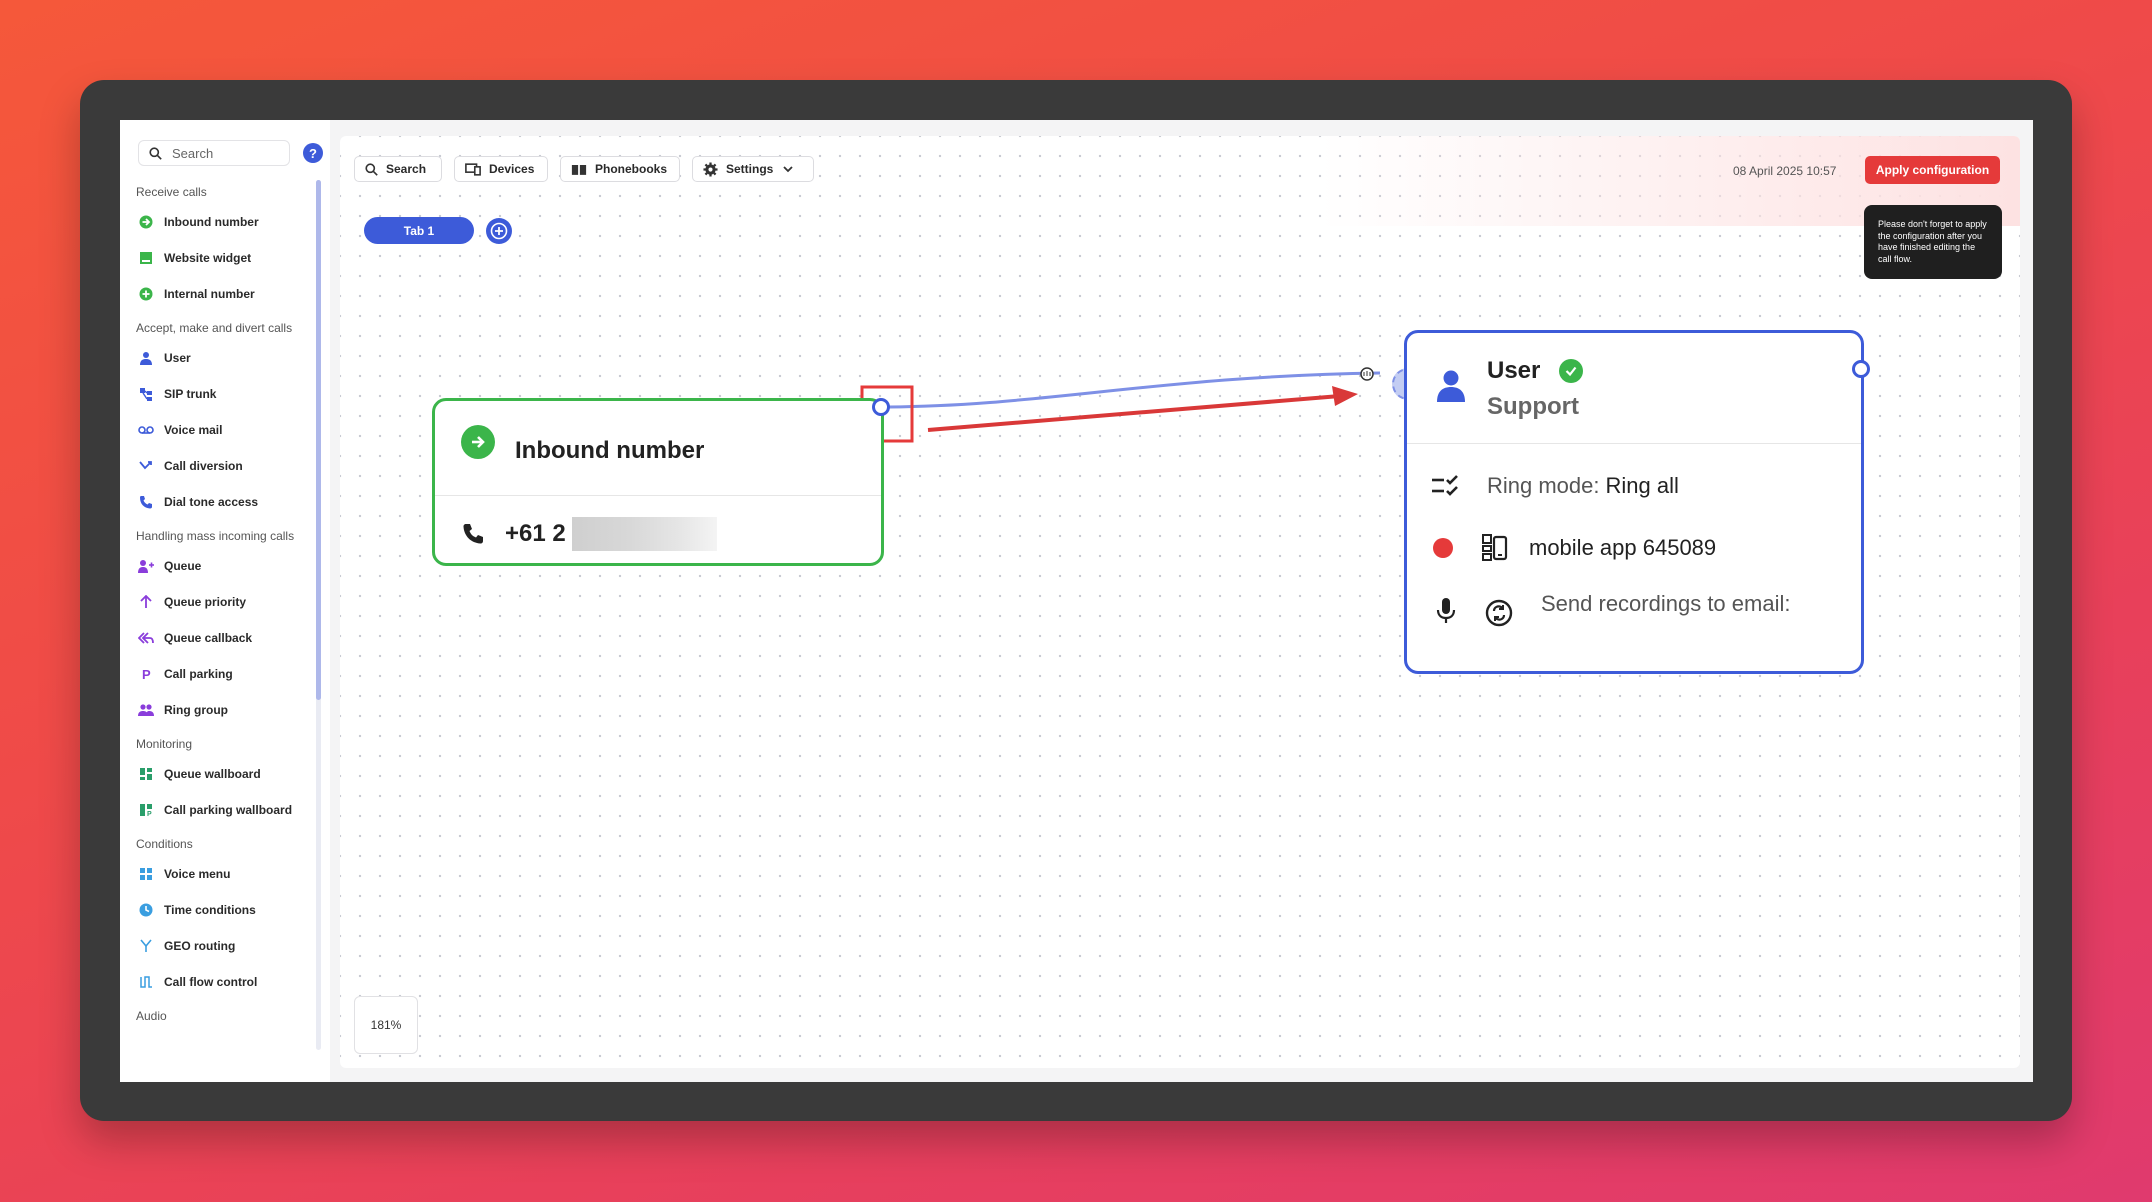  What do you see at coordinates (146, 394) in the screenshot?
I see `sip-trunk-icon` at bounding box center [146, 394].